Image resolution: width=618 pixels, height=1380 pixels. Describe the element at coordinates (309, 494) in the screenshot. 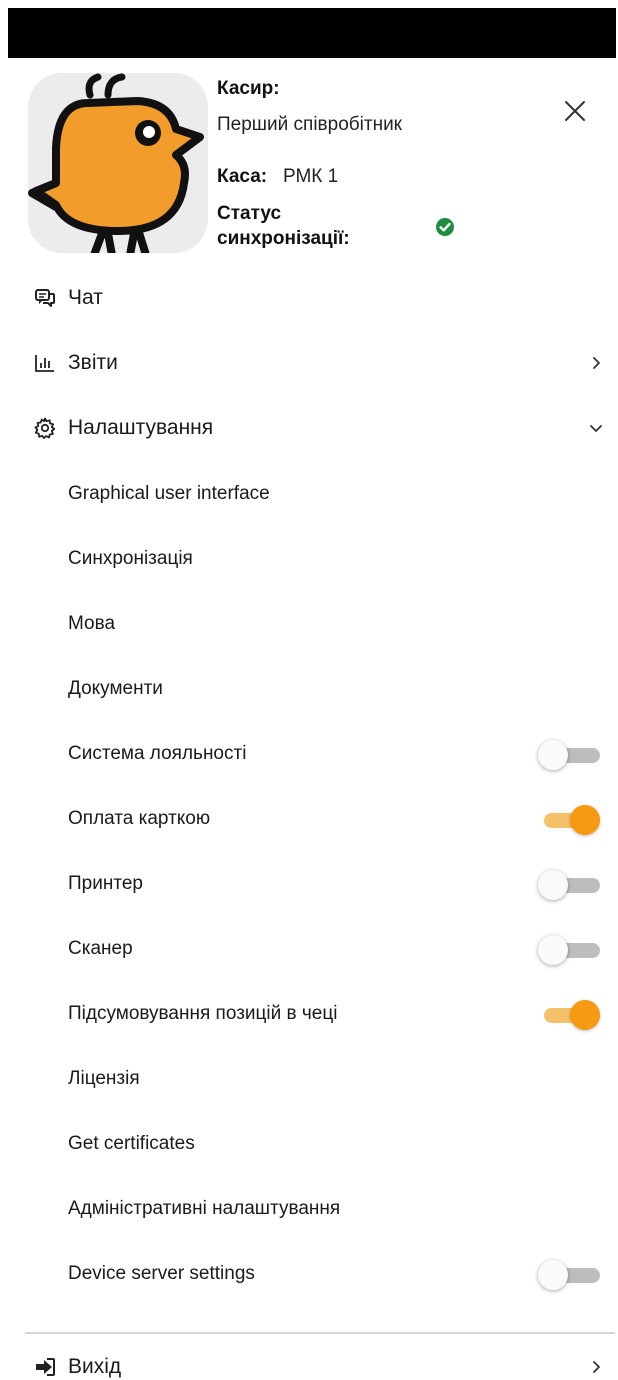

I see `settings-item-gui: Graphical user interface` at that location.